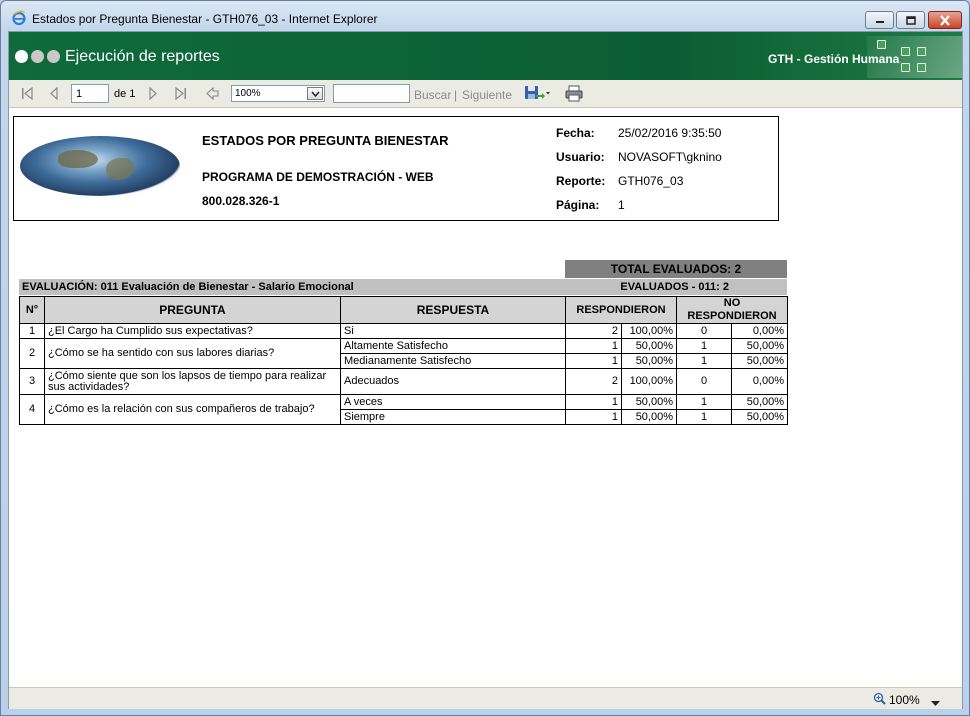 The height and width of the screenshot is (716, 970). What do you see at coordinates (90, 93) in the screenshot?
I see `page-number-input` at bounding box center [90, 93].